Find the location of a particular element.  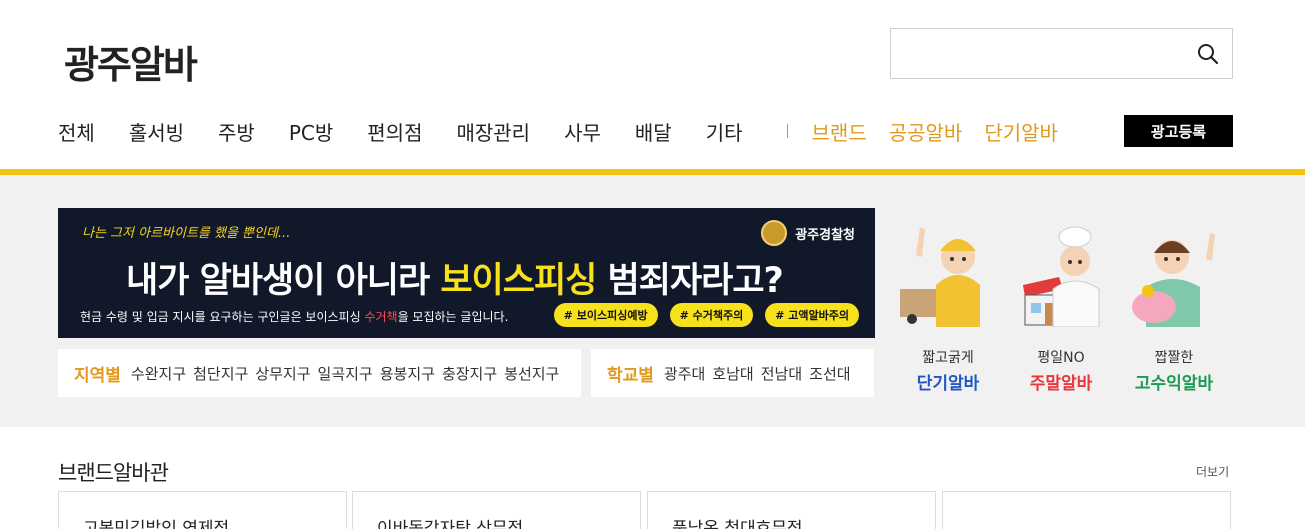

banner-title: 내가 알바생이 아니라 보이스피싱 범죄자라고? is located at coordinates (455, 277).